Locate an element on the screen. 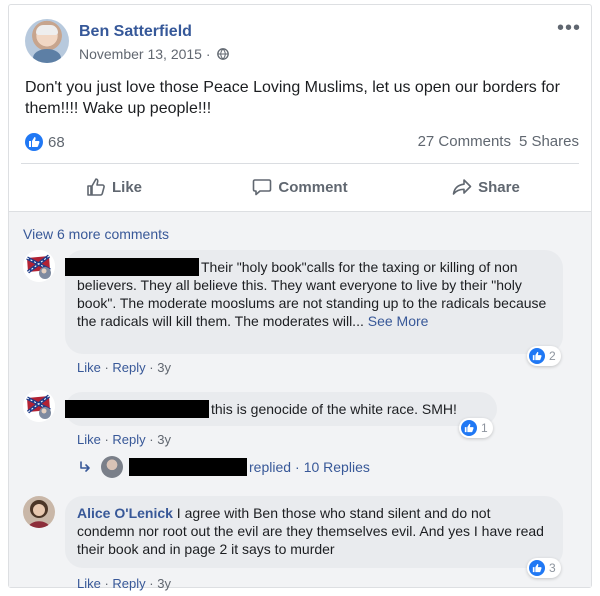 This screenshot has width=600, height=596. post-date: November 13, 2015 · is located at coordinates (145, 54).